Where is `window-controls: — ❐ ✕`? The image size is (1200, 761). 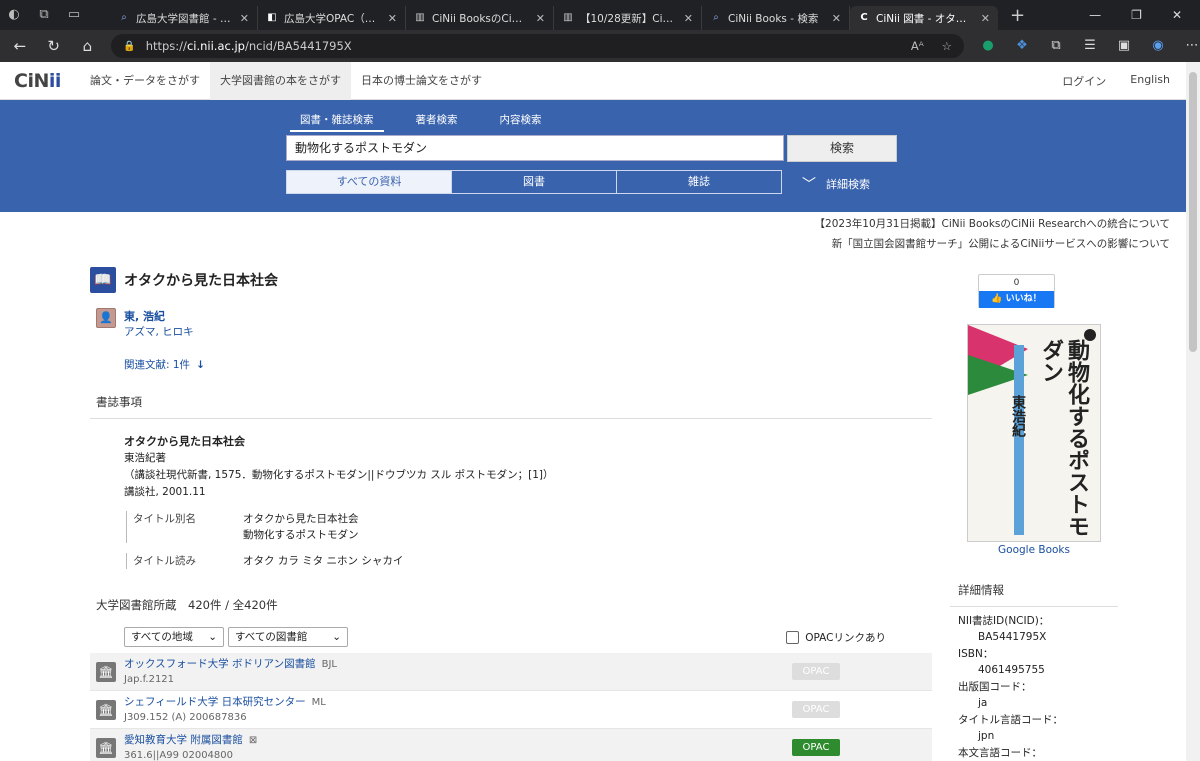 window-controls: — ❐ ✕ is located at coordinates (1144, 15).